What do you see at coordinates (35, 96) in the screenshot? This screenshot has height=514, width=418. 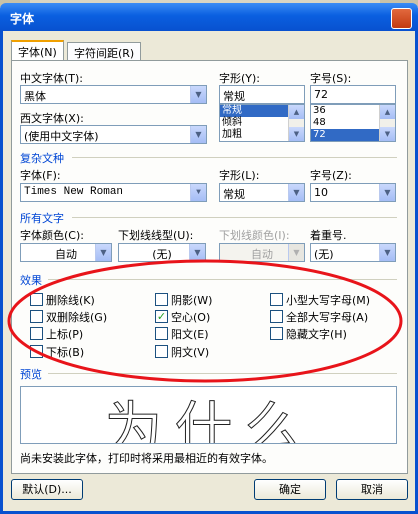 I see `chinese-font-value: 黑体` at bounding box center [35, 96].